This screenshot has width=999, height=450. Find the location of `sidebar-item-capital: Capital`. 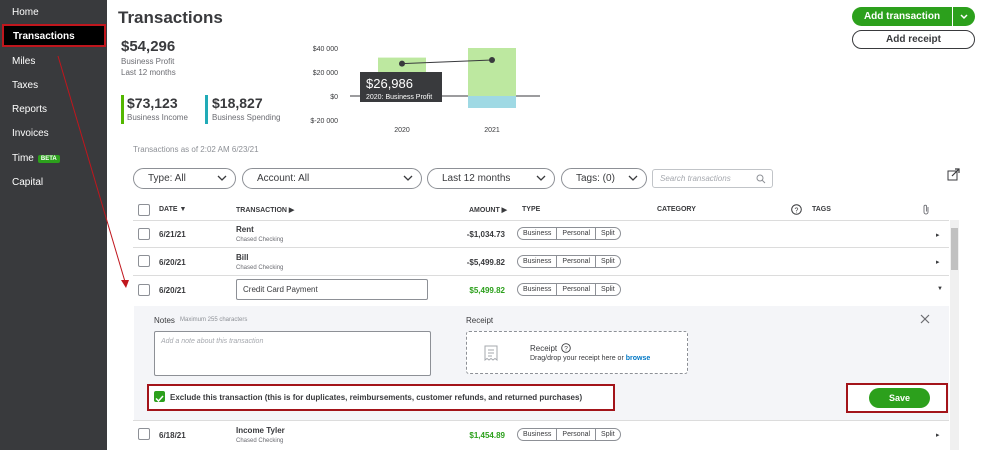

sidebar-item-capital: Capital is located at coordinates (27, 182).